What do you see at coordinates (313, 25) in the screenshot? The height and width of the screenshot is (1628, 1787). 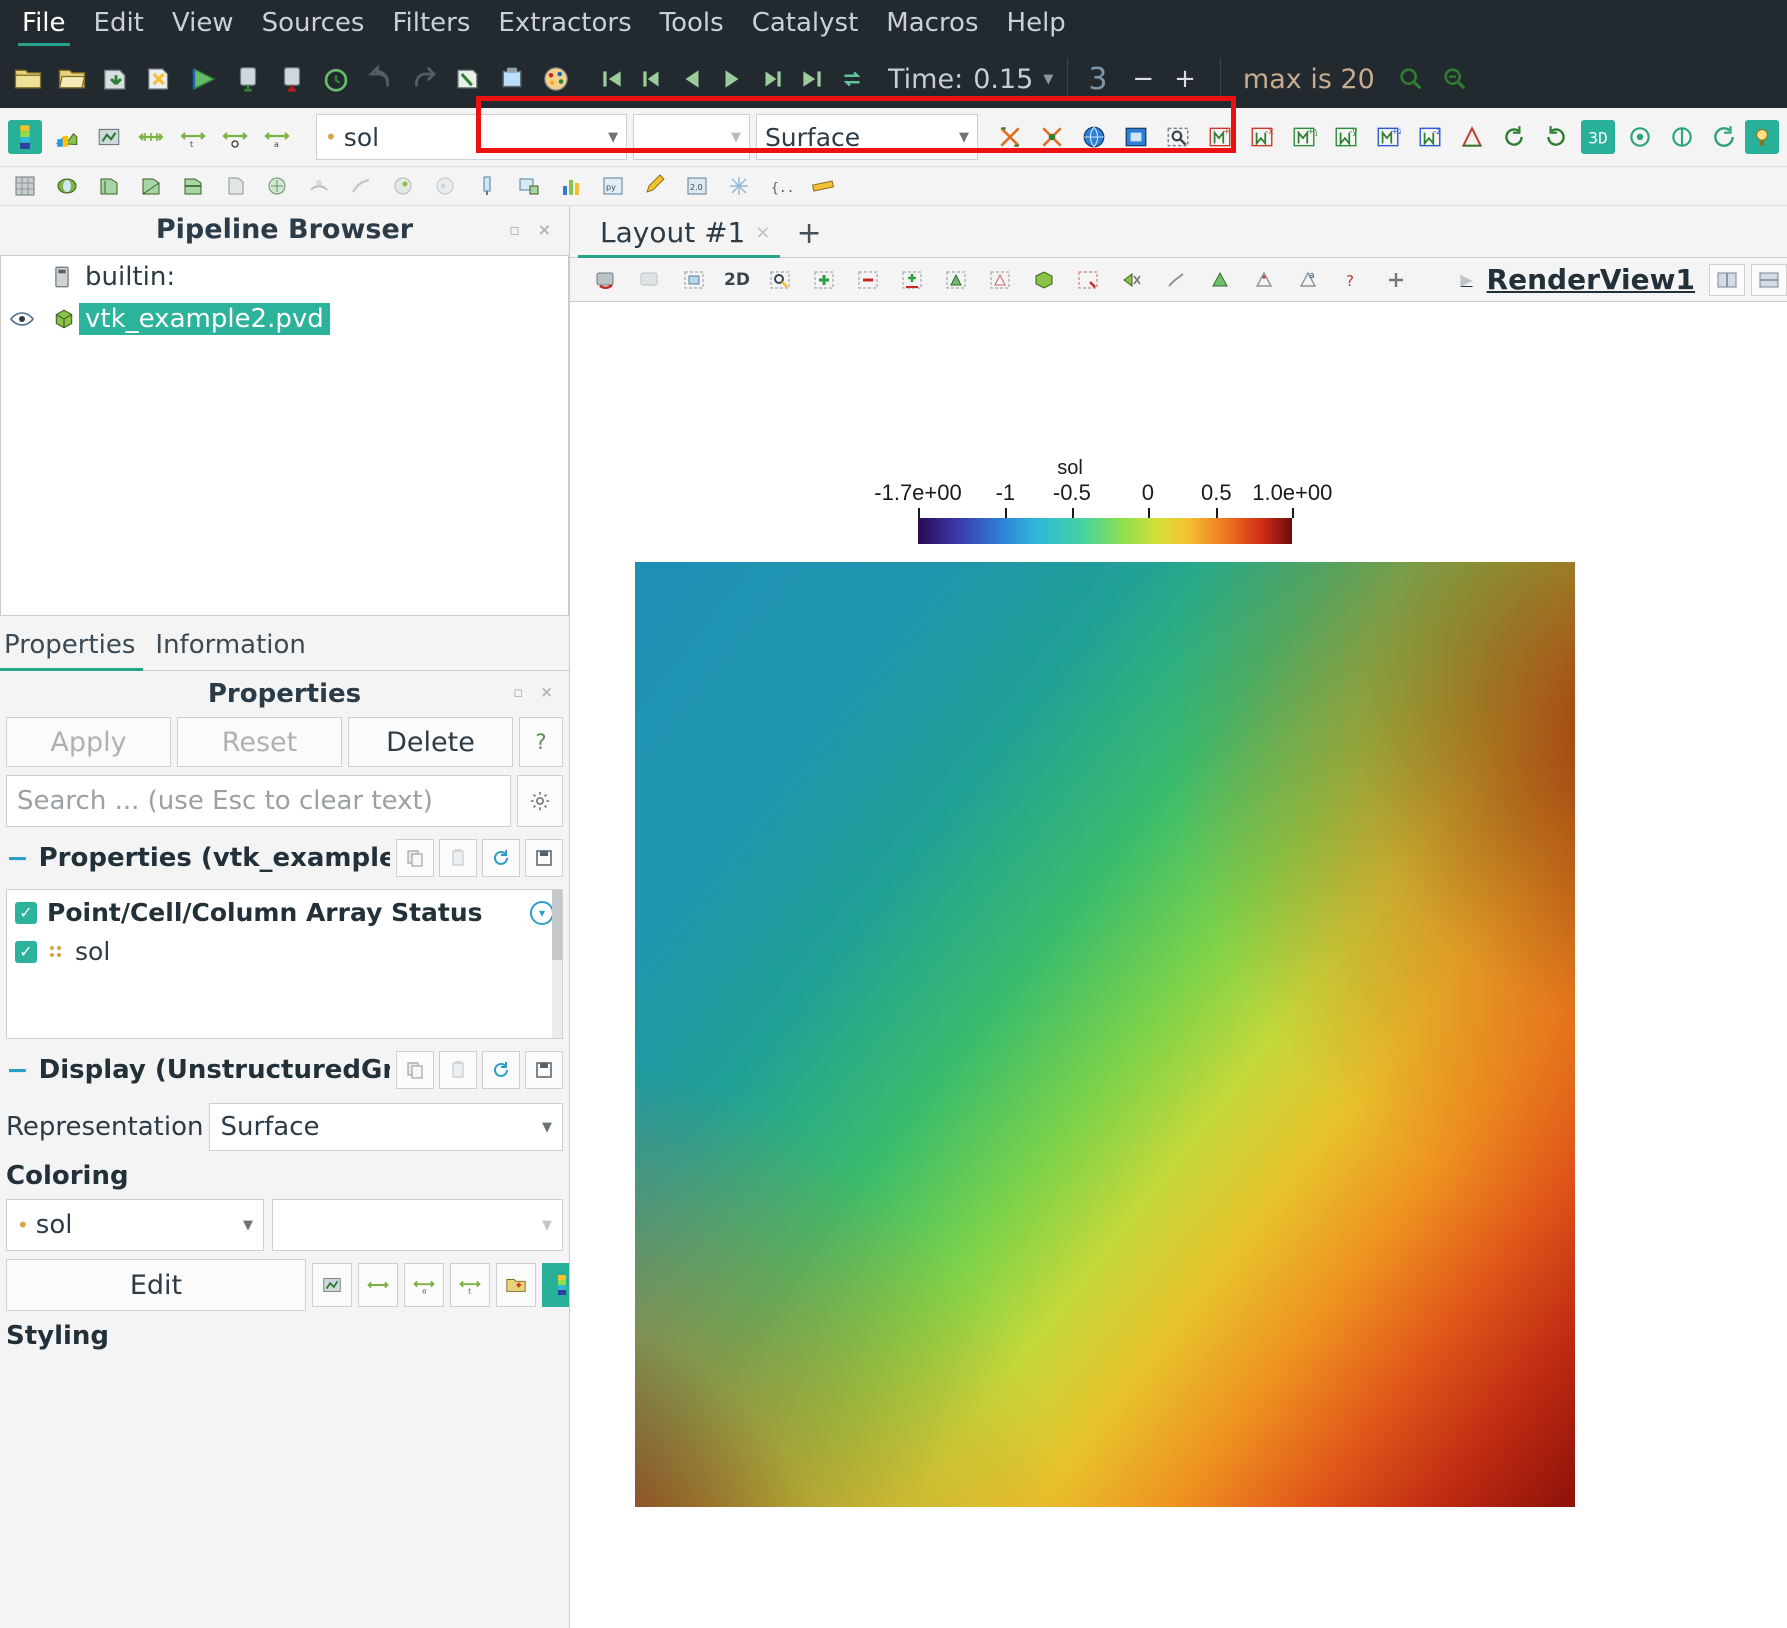 I see `menu-sources: Sources` at bounding box center [313, 25].